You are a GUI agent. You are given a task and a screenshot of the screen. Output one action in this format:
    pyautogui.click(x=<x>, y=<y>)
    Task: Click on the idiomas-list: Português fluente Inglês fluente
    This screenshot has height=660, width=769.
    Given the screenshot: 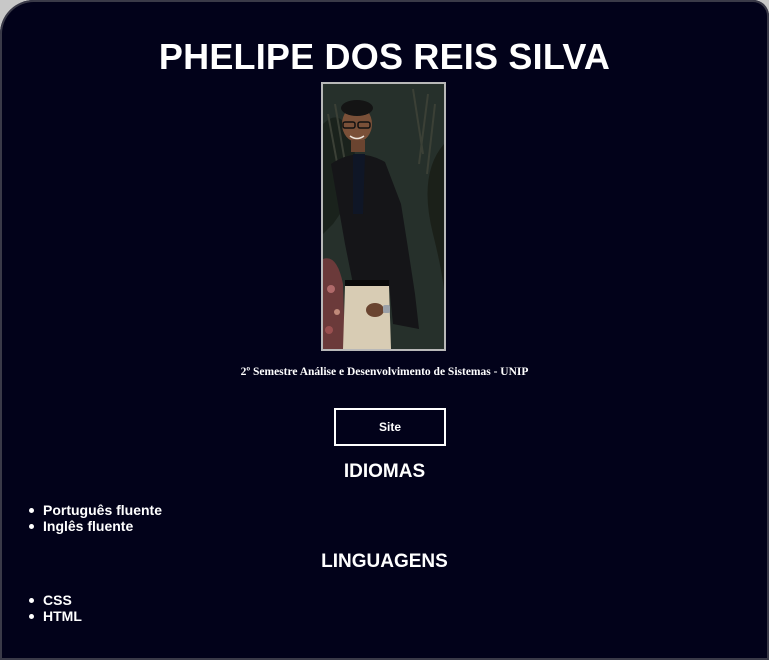 What is the action you would take?
    pyautogui.click(x=94, y=518)
    